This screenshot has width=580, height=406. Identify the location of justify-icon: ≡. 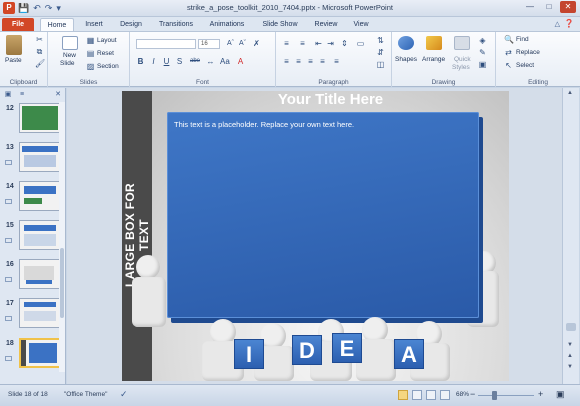
(322, 61).